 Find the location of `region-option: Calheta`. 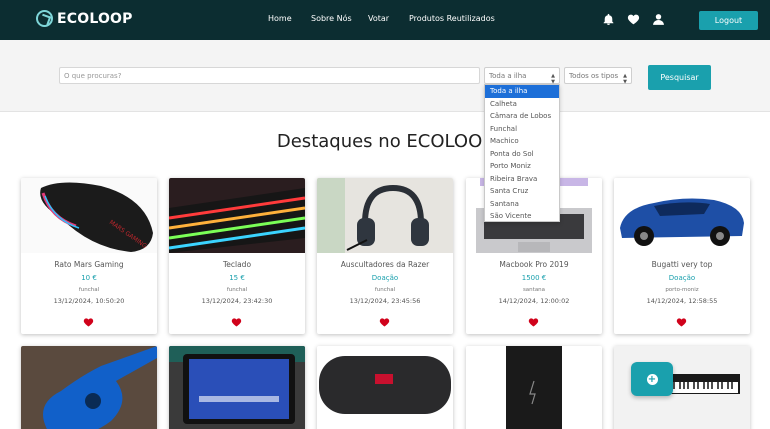

region-option: Calheta is located at coordinates (522, 104).